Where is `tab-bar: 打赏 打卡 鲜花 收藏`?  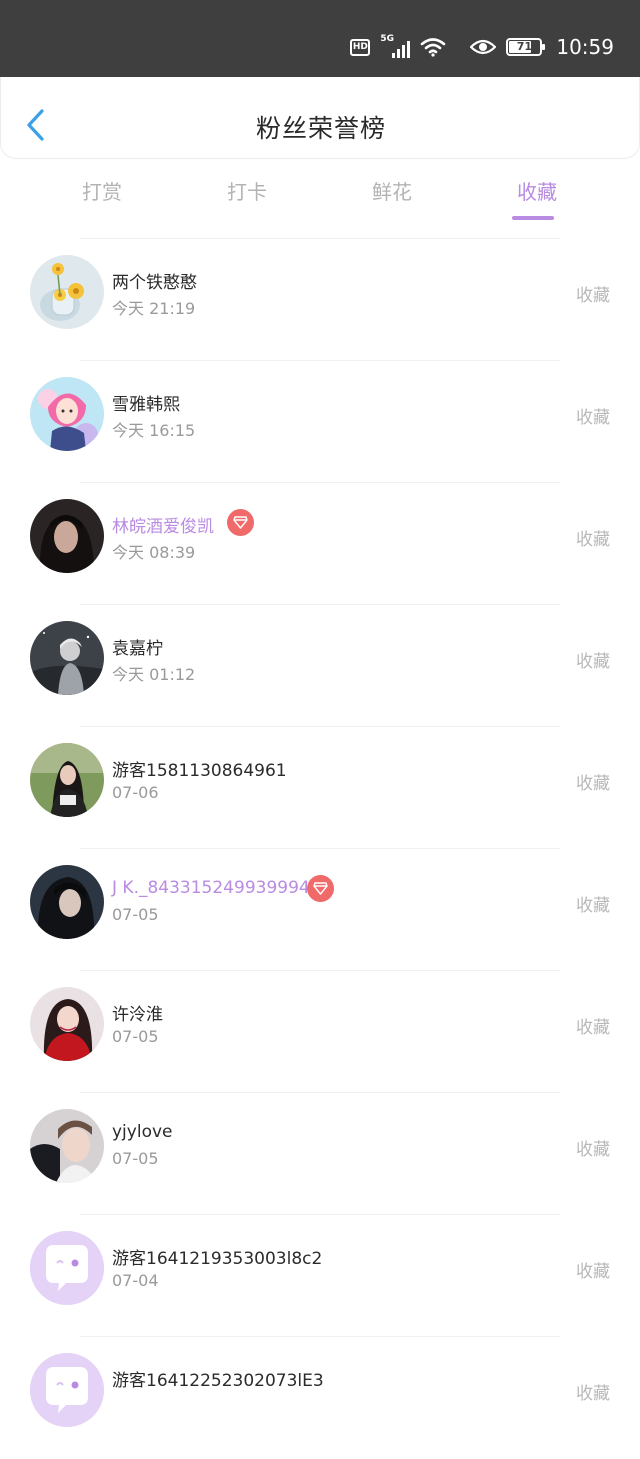
tab-bar: 打赏 打卡 鲜花 收藏 is located at coordinates (320, 199).